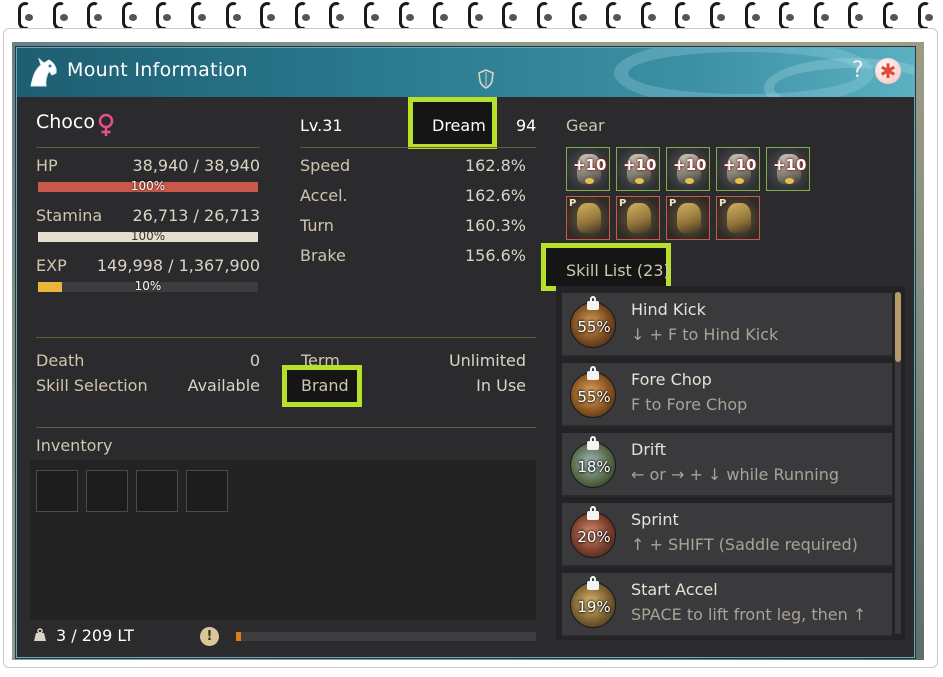 This screenshot has height=677, width=943. I want to click on coin-icon, so click(639, 181).